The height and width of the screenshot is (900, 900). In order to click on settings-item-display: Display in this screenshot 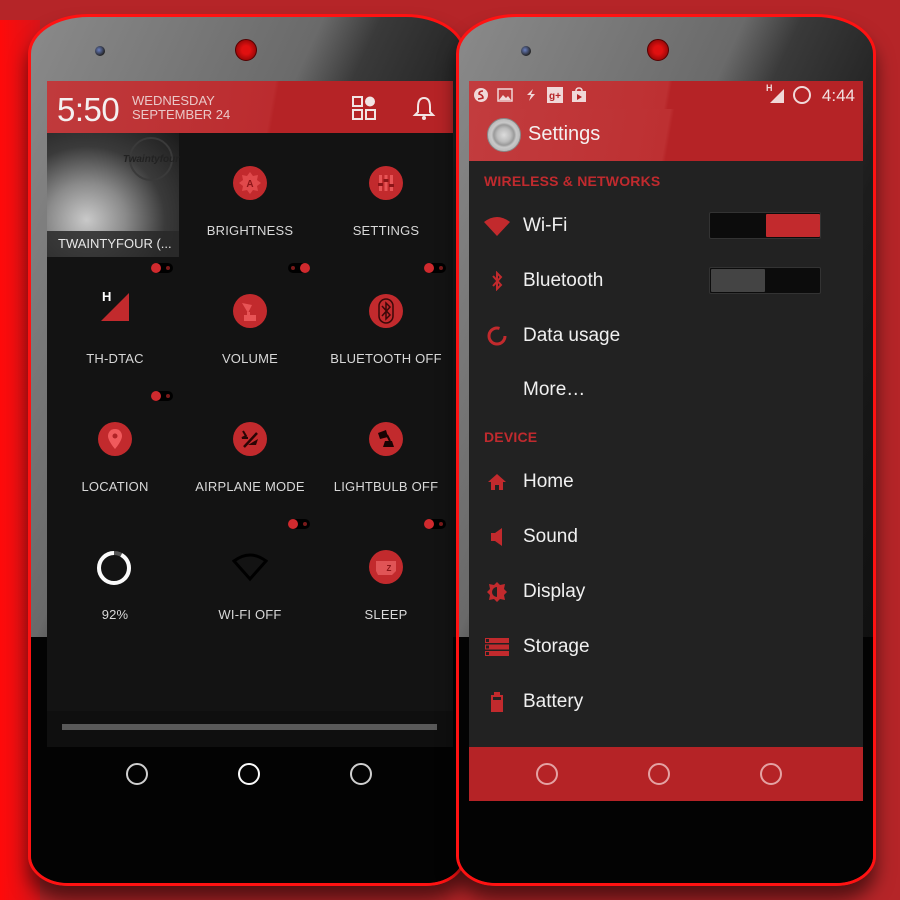, I will do `click(666, 592)`.